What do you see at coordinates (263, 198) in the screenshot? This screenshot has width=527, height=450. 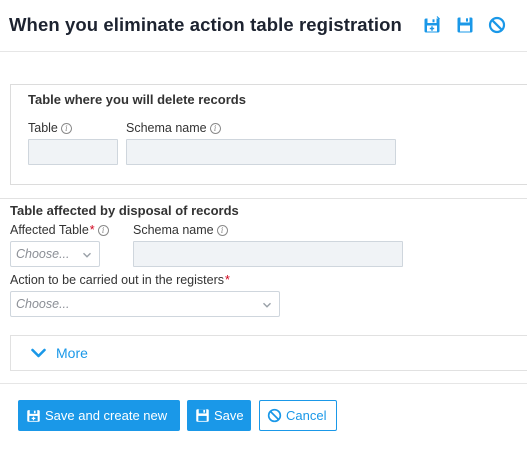 I see `section-divider` at bounding box center [263, 198].